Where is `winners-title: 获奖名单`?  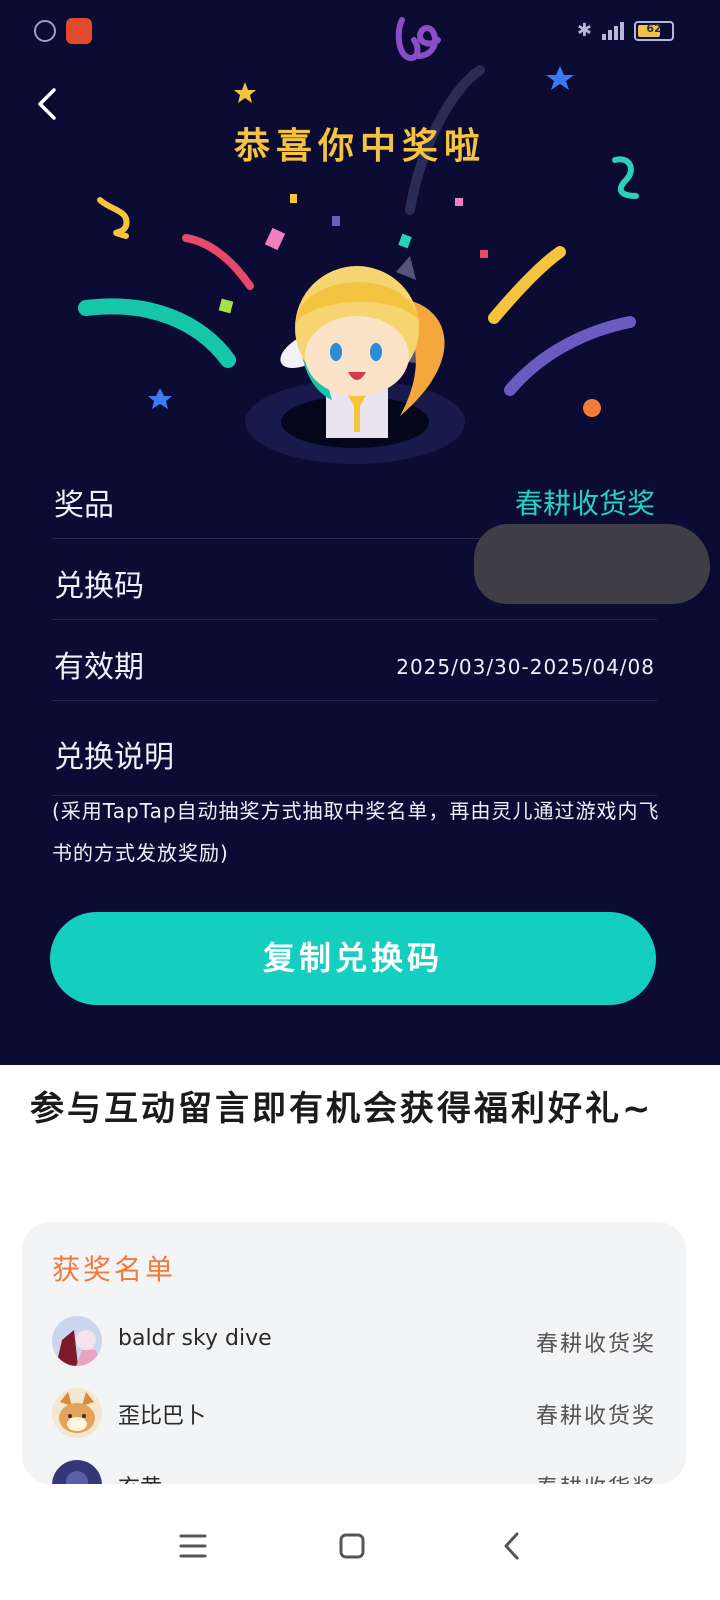 winners-title: 获奖名单 is located at coordinates (114, 1269).